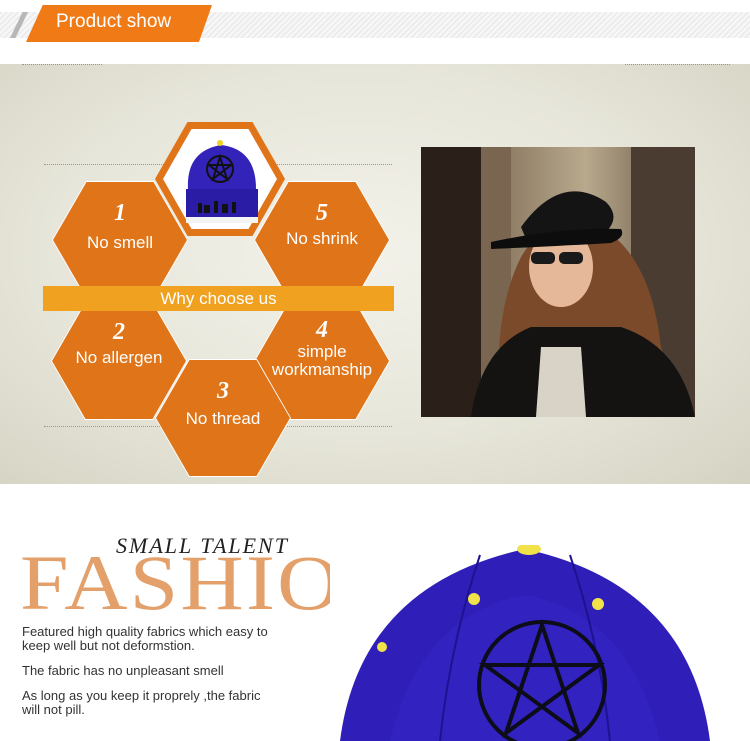 This screenshot has height=741, width=750. Describe the element at coordinates (53, 709) in the screenshot. I see `description-line: will not pill.` at that location.